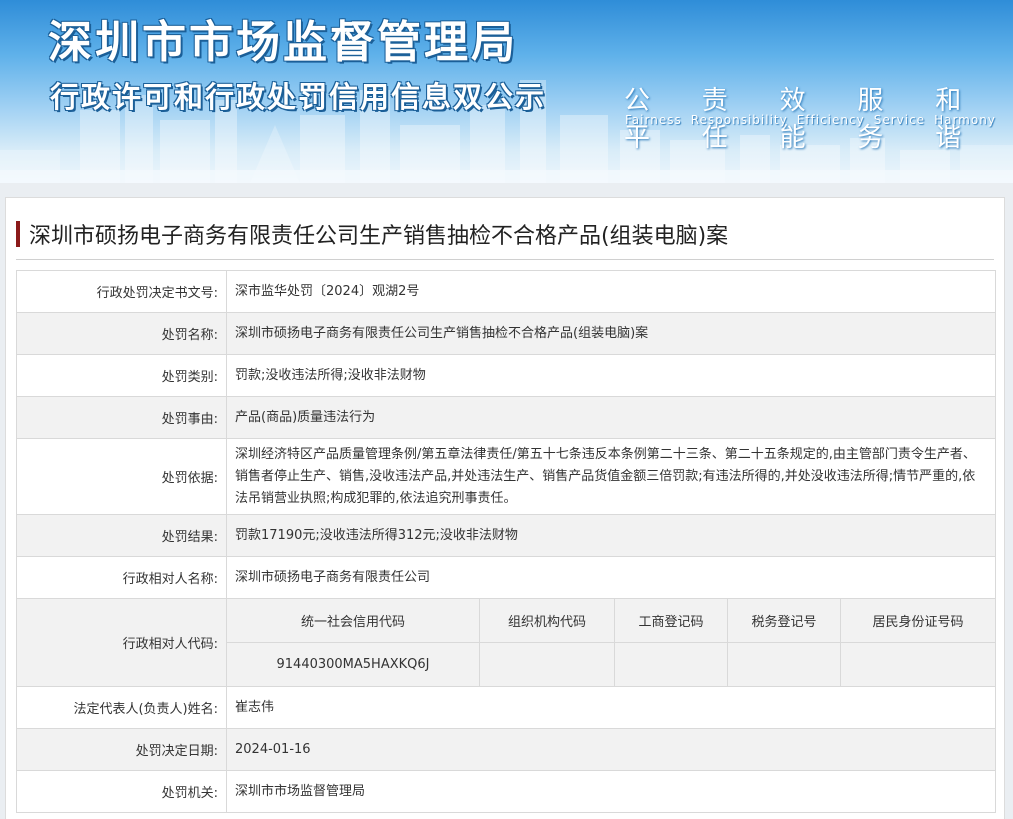 This screenshot has width=1013, height=819. I want to click on value-authority: 深圳市市场监督管理局, so click(611, 791).